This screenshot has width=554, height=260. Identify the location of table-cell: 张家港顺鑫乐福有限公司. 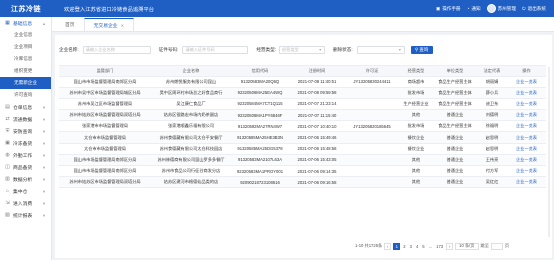
(191, 126).